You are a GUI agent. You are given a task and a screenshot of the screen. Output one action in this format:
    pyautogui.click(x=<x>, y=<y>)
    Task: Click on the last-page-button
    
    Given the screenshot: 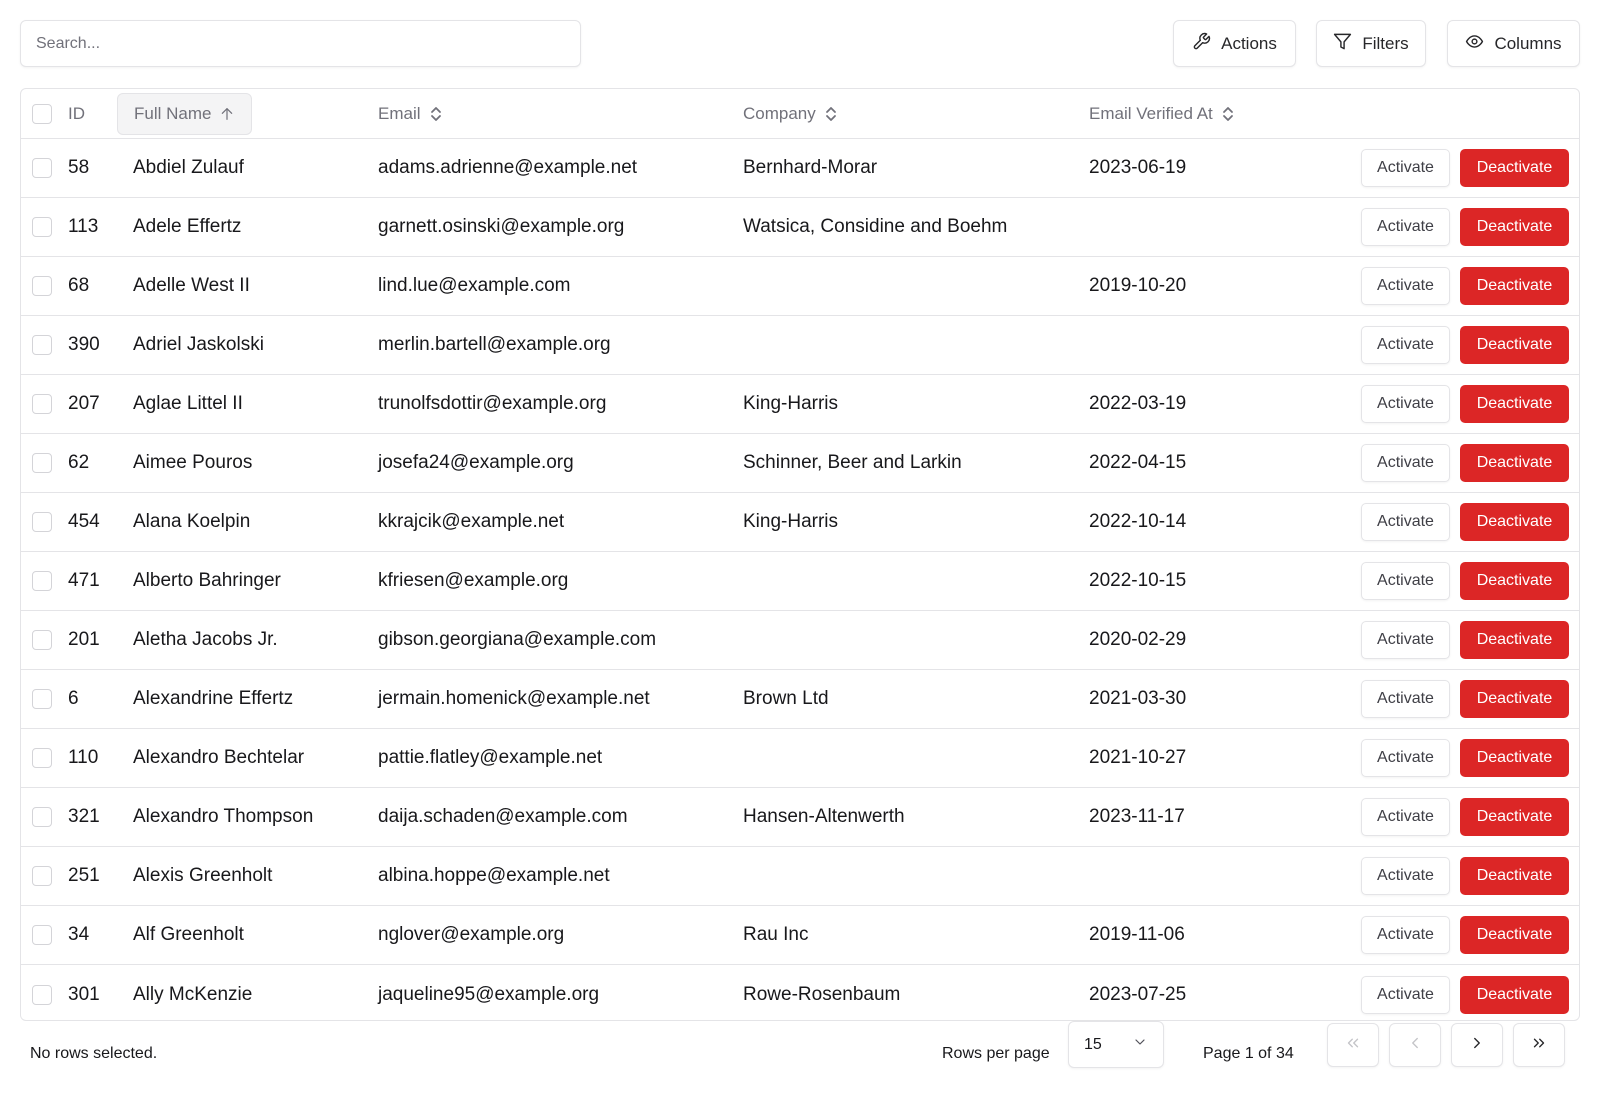 What is the action you would take?
    pyautogui.click(x=1539, y=1045)
    